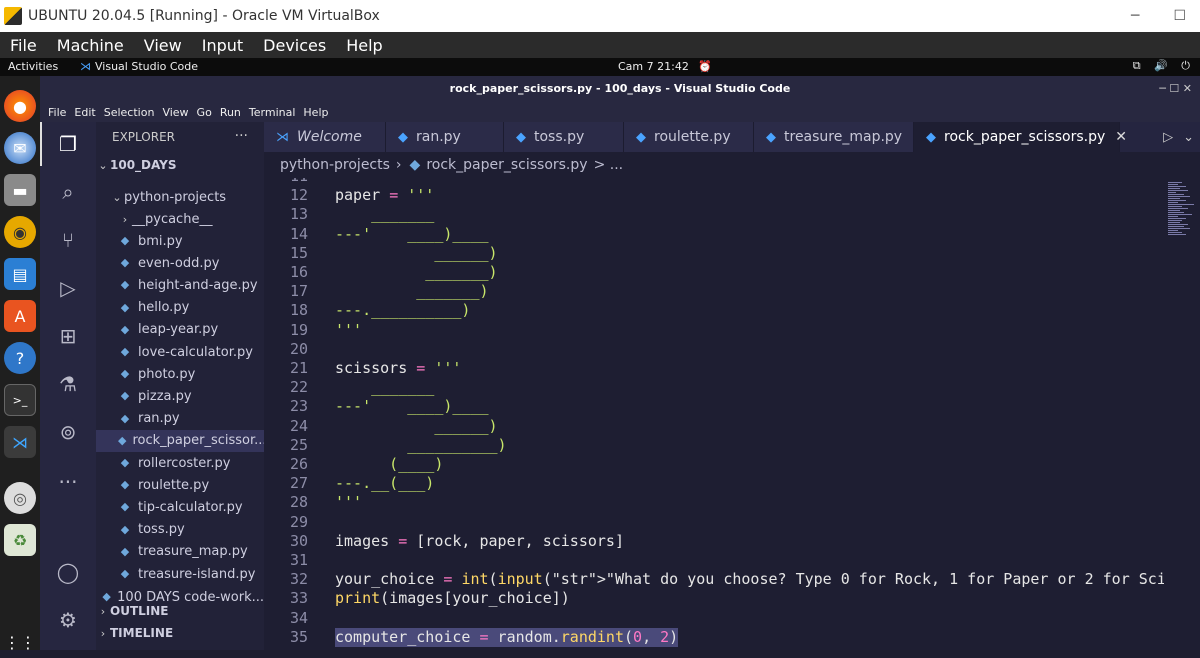 The width and height of the screenshot is (1200, 658). What do you see at coordinates (714, 349) in the screenshot?
I see `code-line: 20` at bounding box center [714, 349].